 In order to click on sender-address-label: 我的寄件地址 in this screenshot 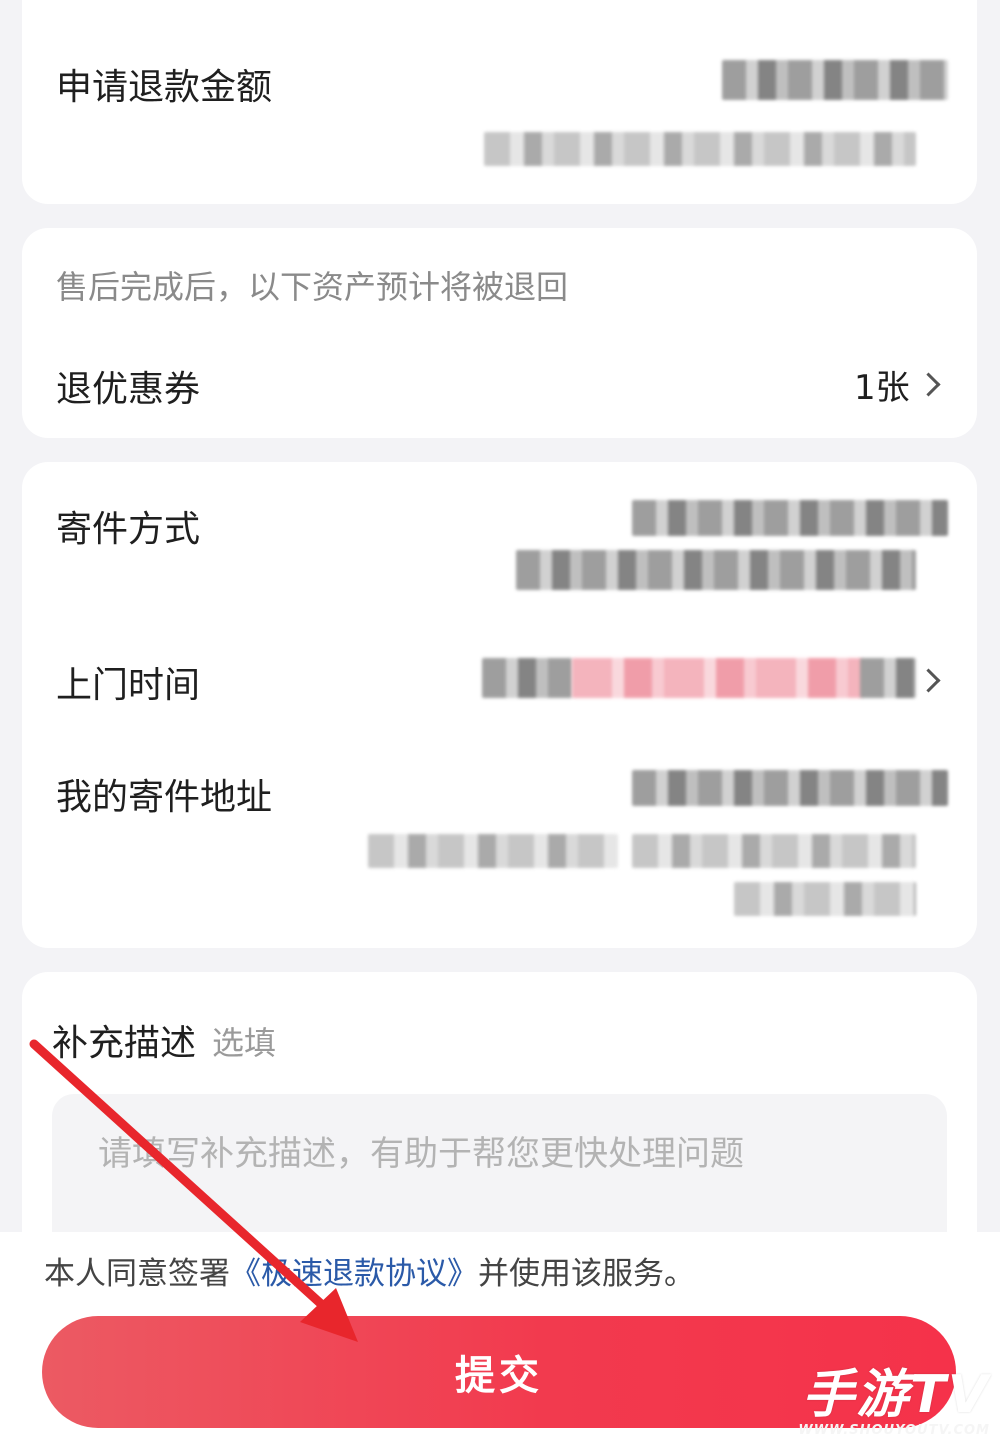, I will do `click(164, 797)`.